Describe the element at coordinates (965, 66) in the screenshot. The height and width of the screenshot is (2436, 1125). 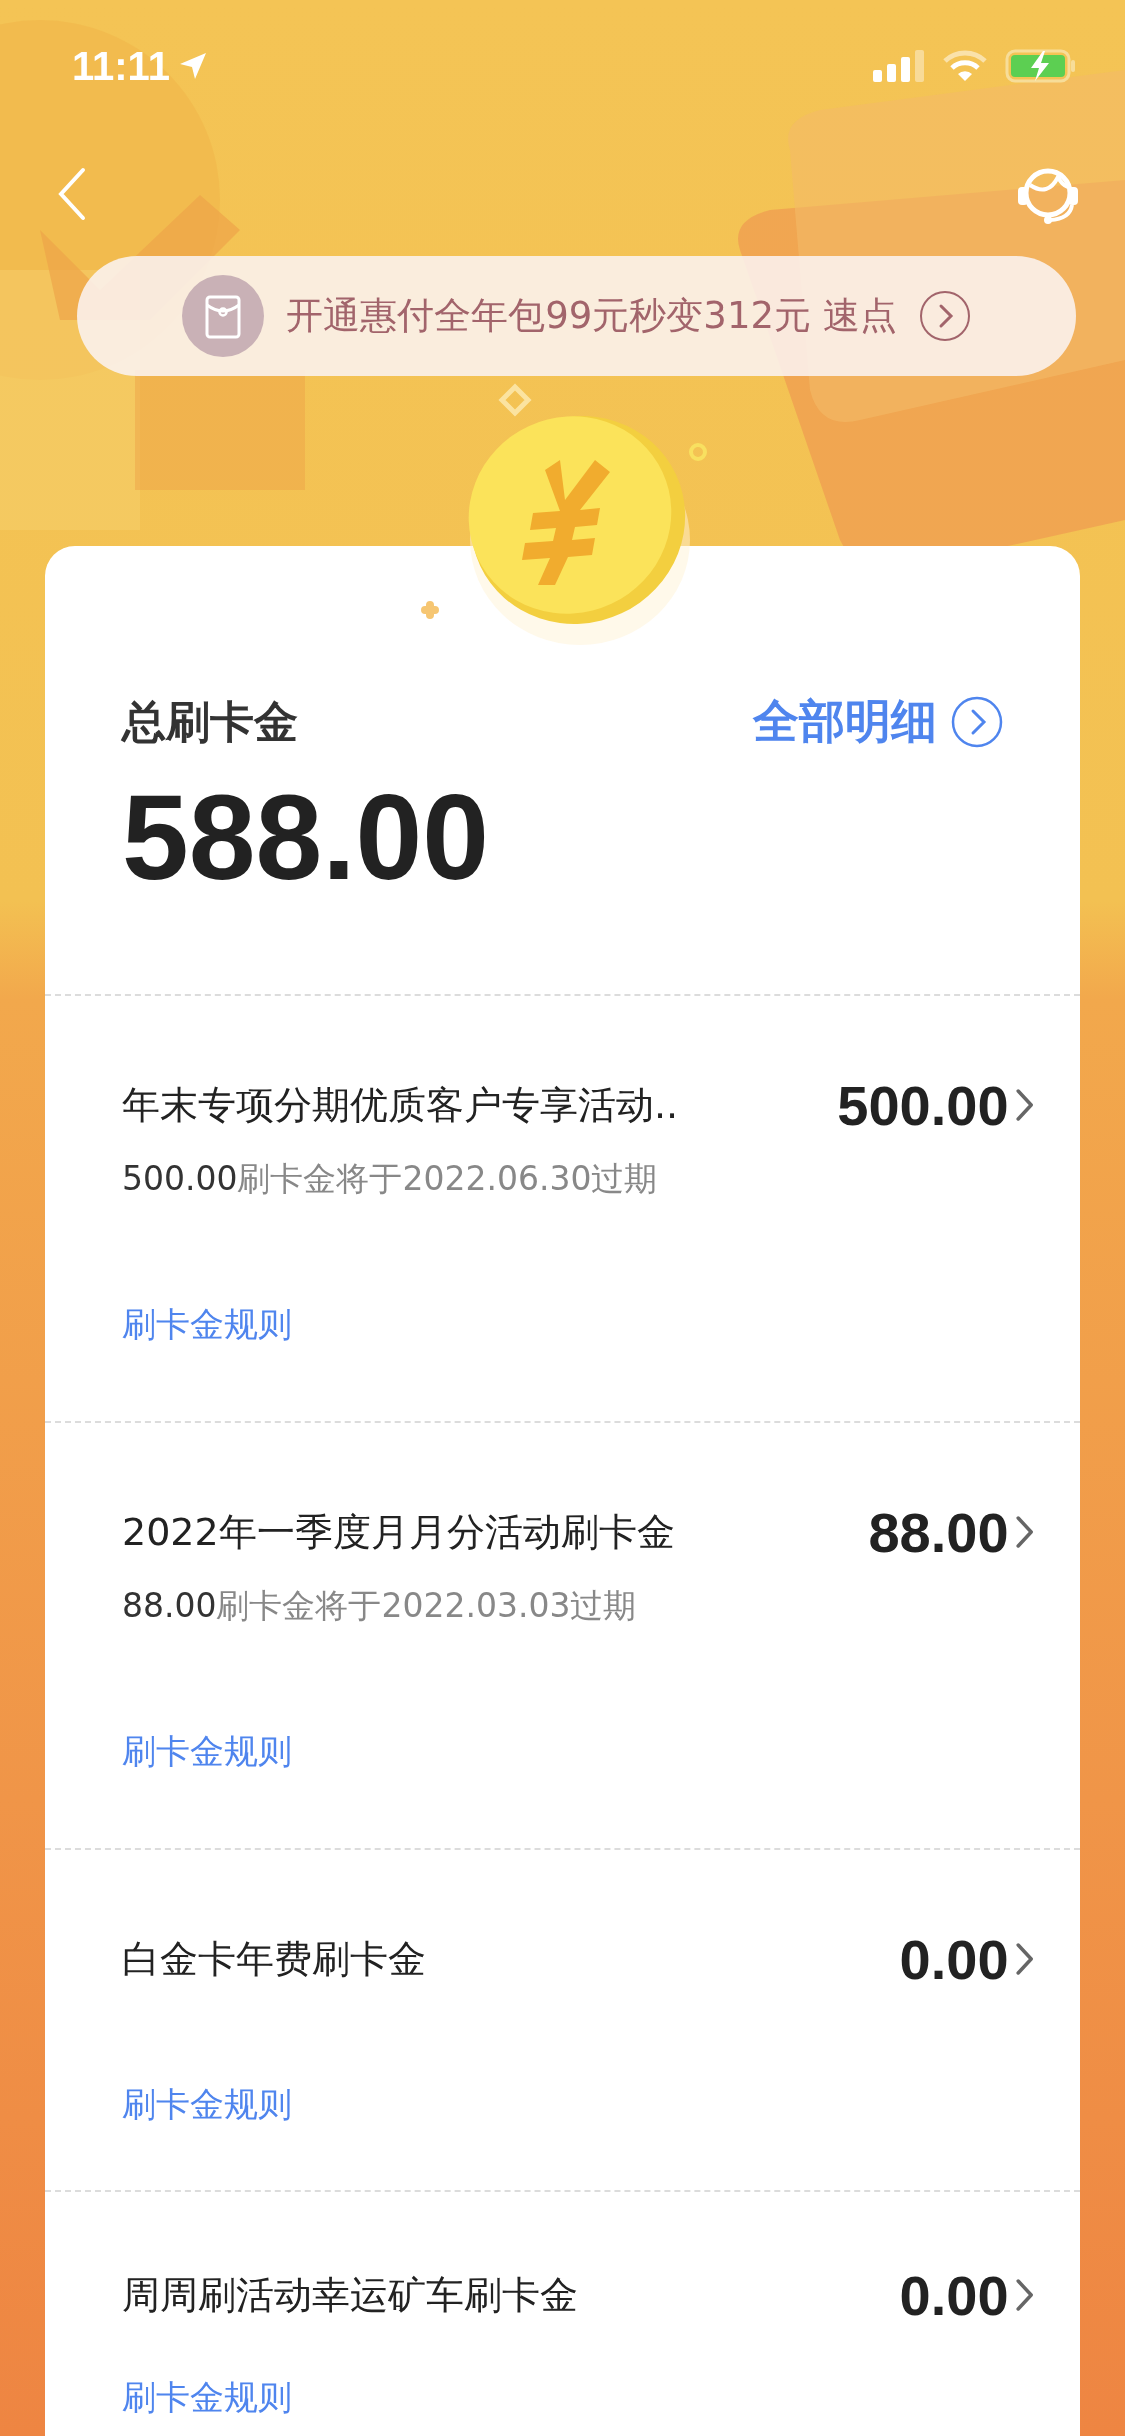
I see `wifi-icon` at that location.